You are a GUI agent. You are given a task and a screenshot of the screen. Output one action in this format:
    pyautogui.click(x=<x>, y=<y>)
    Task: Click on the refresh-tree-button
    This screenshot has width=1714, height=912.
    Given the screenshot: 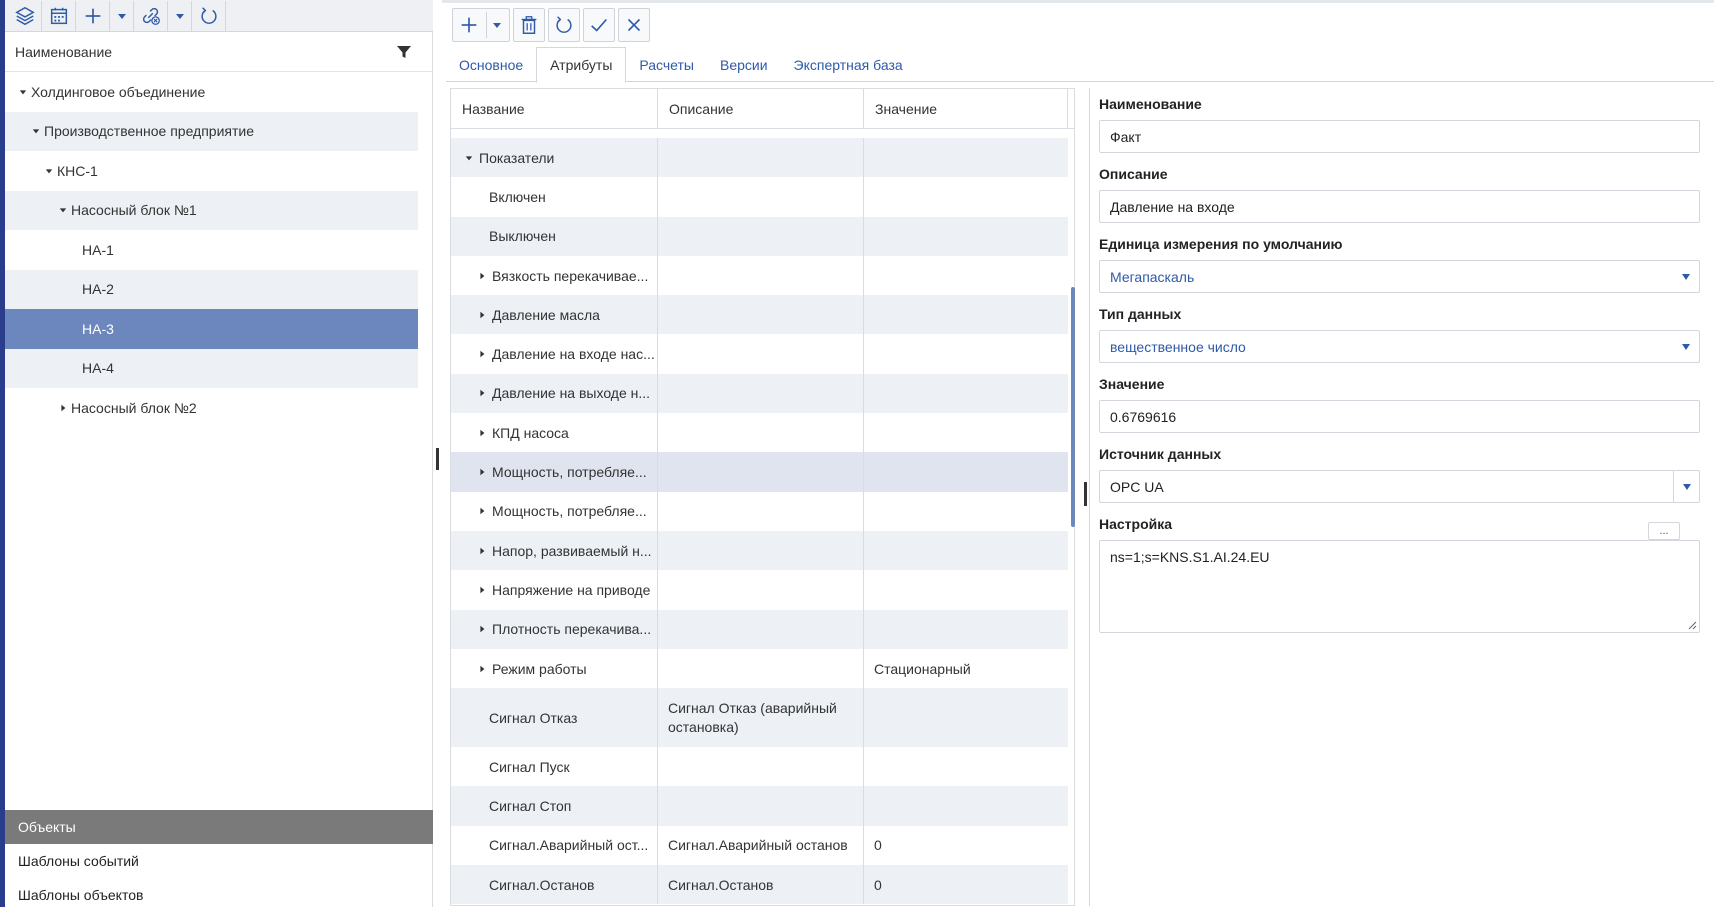 What is the action you would take?
    pyautogui.click(x=209, y=15)
    